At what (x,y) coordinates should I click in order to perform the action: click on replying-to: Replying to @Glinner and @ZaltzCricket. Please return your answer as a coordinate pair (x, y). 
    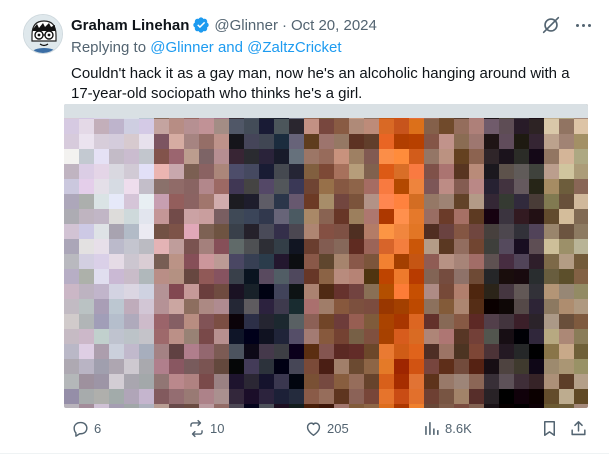
    Looking at the image, I should click on (206, 47).